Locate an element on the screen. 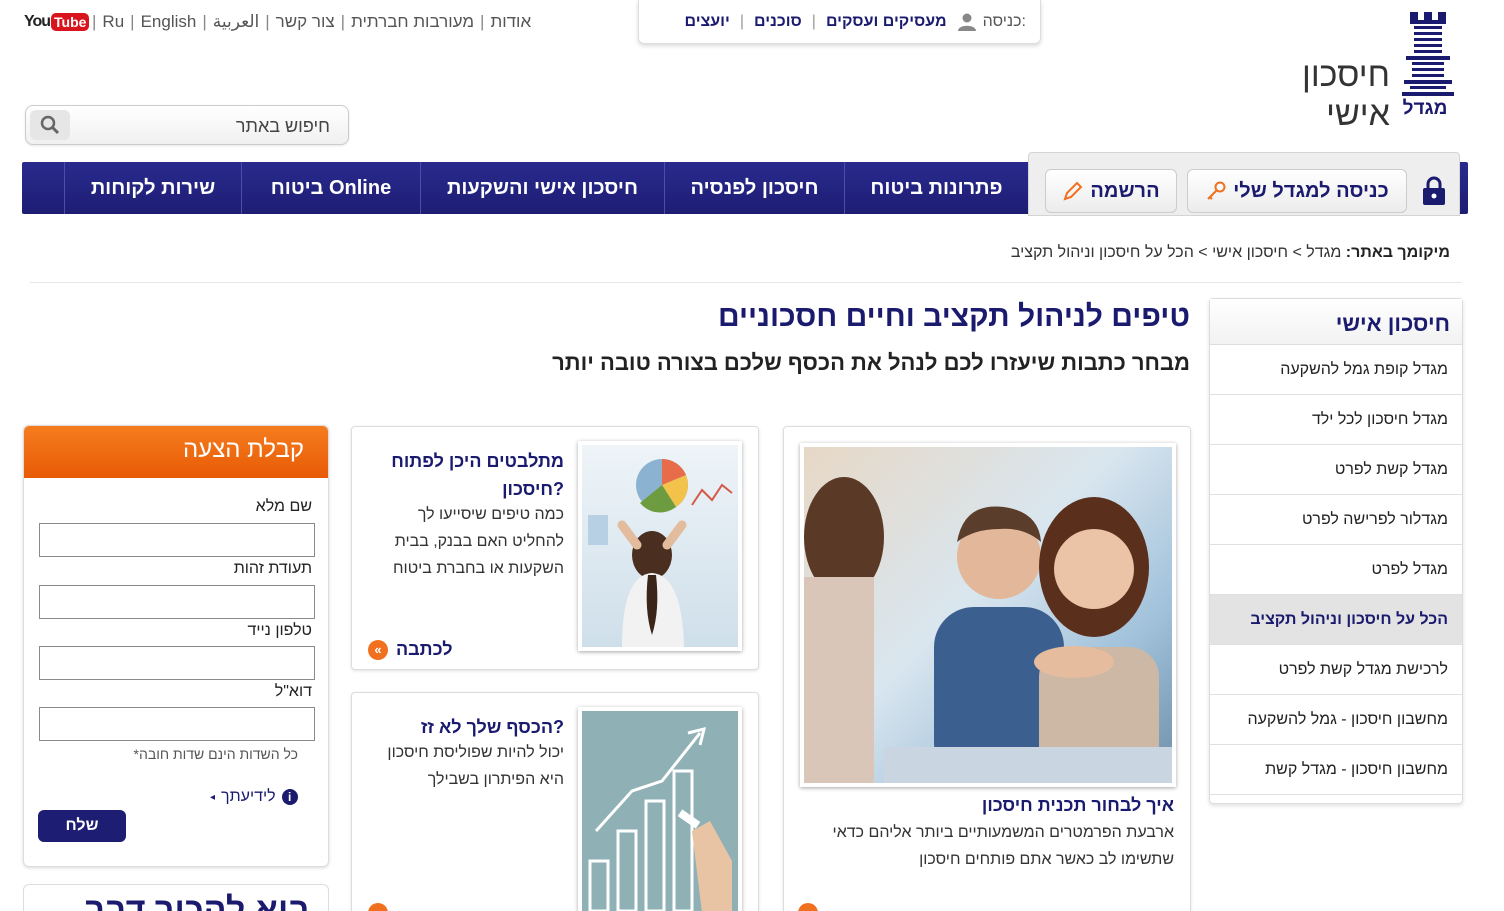 This screenshot has height=911, width=1504. sidebar-item: לרכישת מגדל קשת לפרט is located at coordinates (1336, 670).